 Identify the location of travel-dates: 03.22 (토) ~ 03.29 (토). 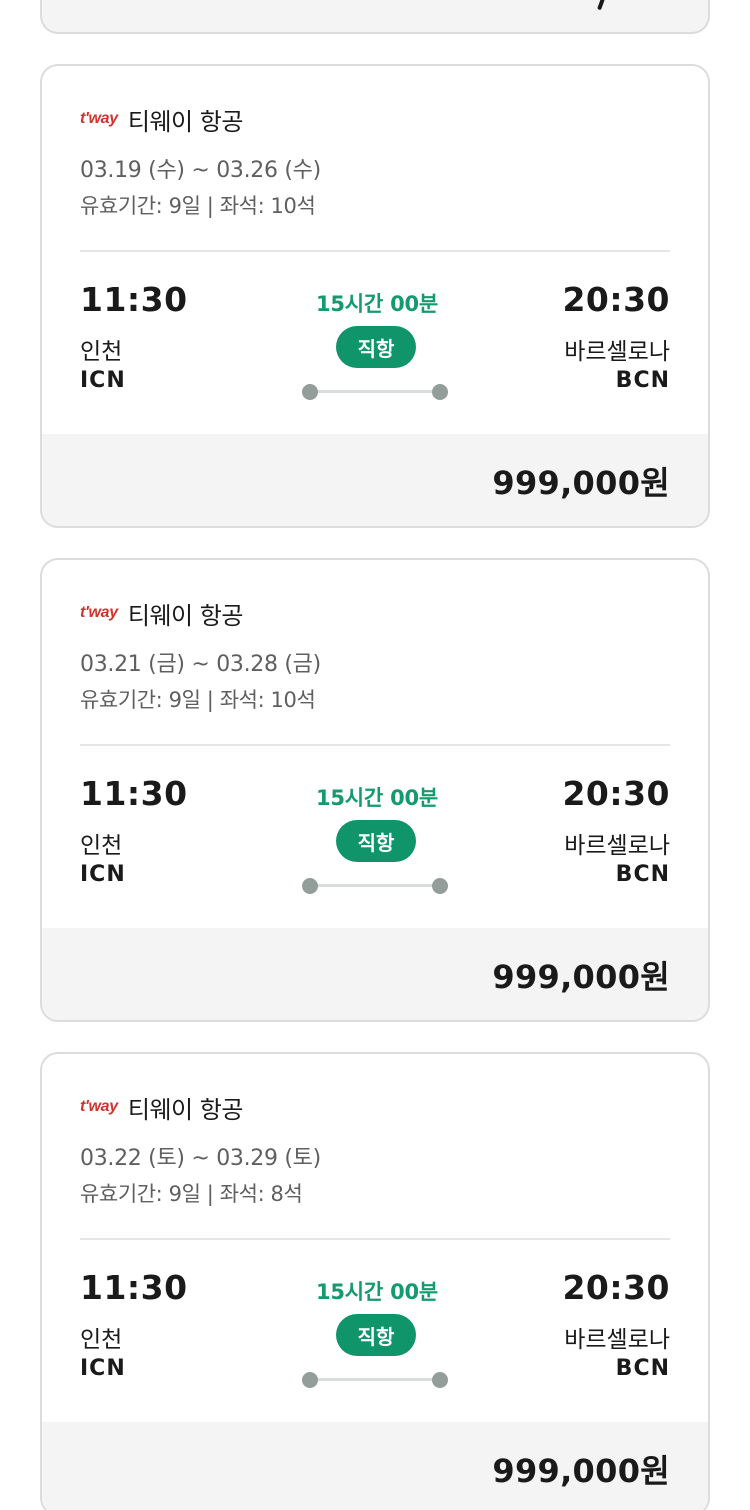
(200, 1158).